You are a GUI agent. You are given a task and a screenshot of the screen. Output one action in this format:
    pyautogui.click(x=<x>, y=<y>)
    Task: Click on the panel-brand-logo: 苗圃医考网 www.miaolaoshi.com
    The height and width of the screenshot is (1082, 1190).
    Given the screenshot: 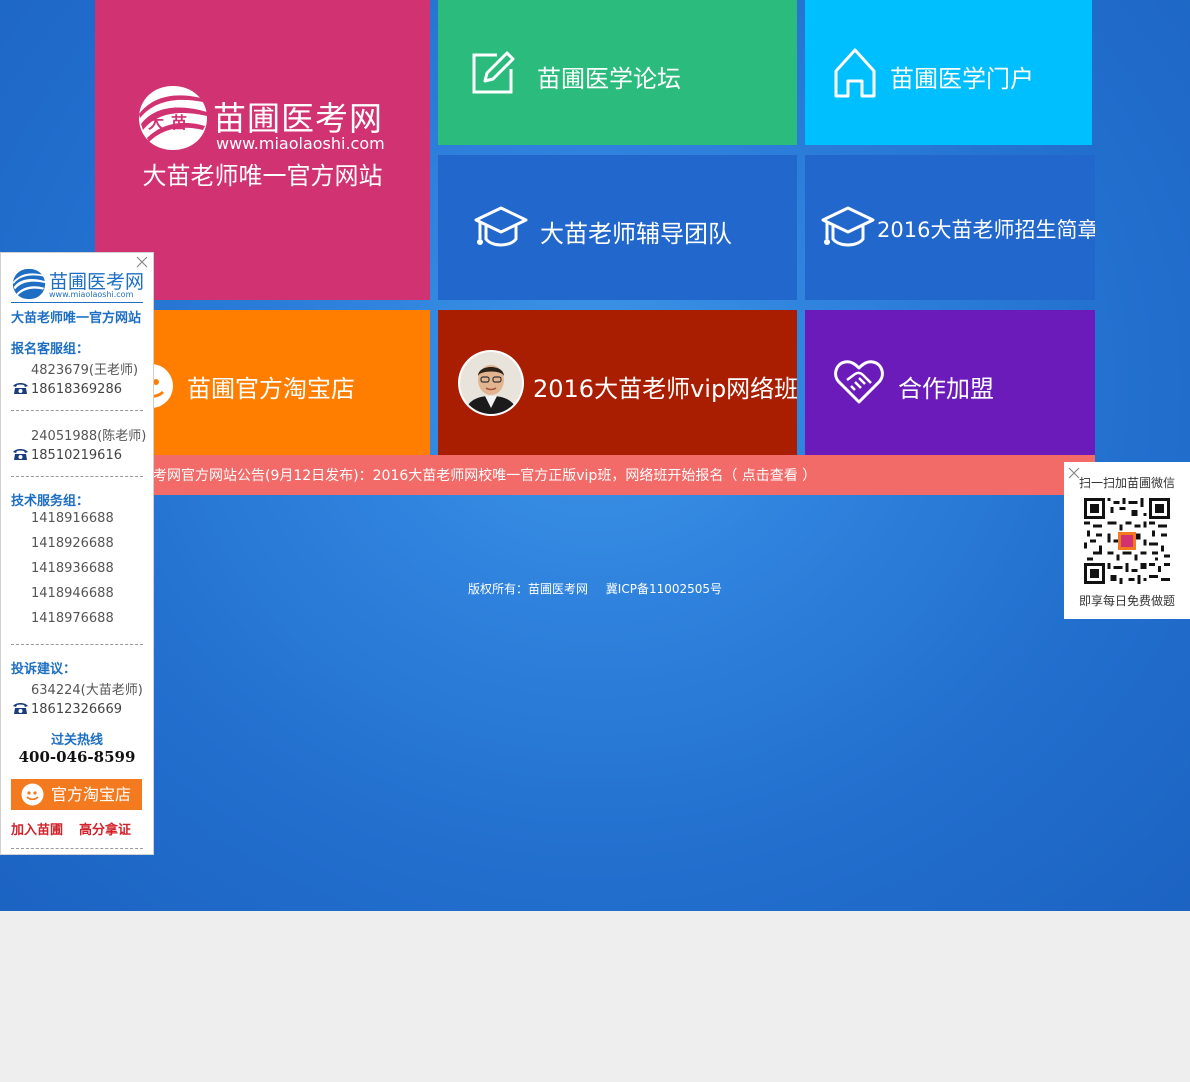 What is the action you would take?
    pyautogui.click(x=77, y=284)
    